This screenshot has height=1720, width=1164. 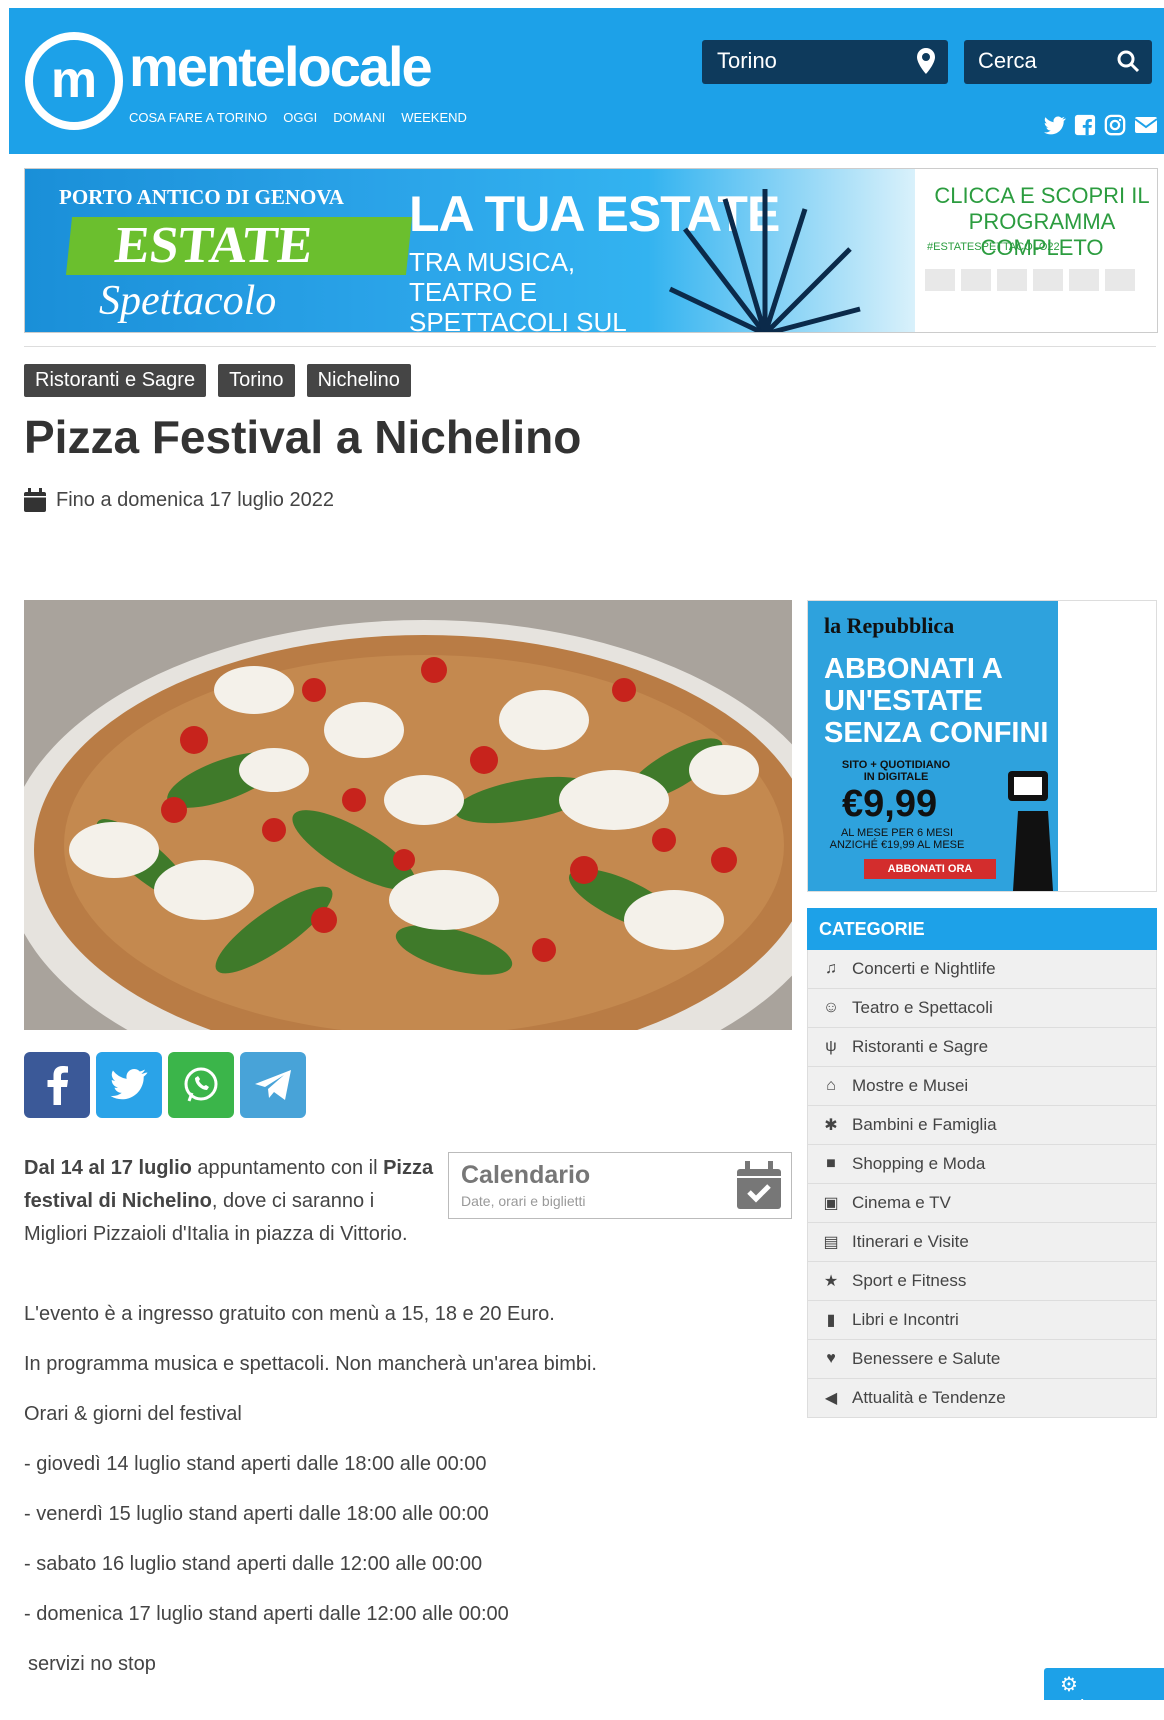 I want to click on category-label: Sport e Fitness, so click(x=909, y=1280).